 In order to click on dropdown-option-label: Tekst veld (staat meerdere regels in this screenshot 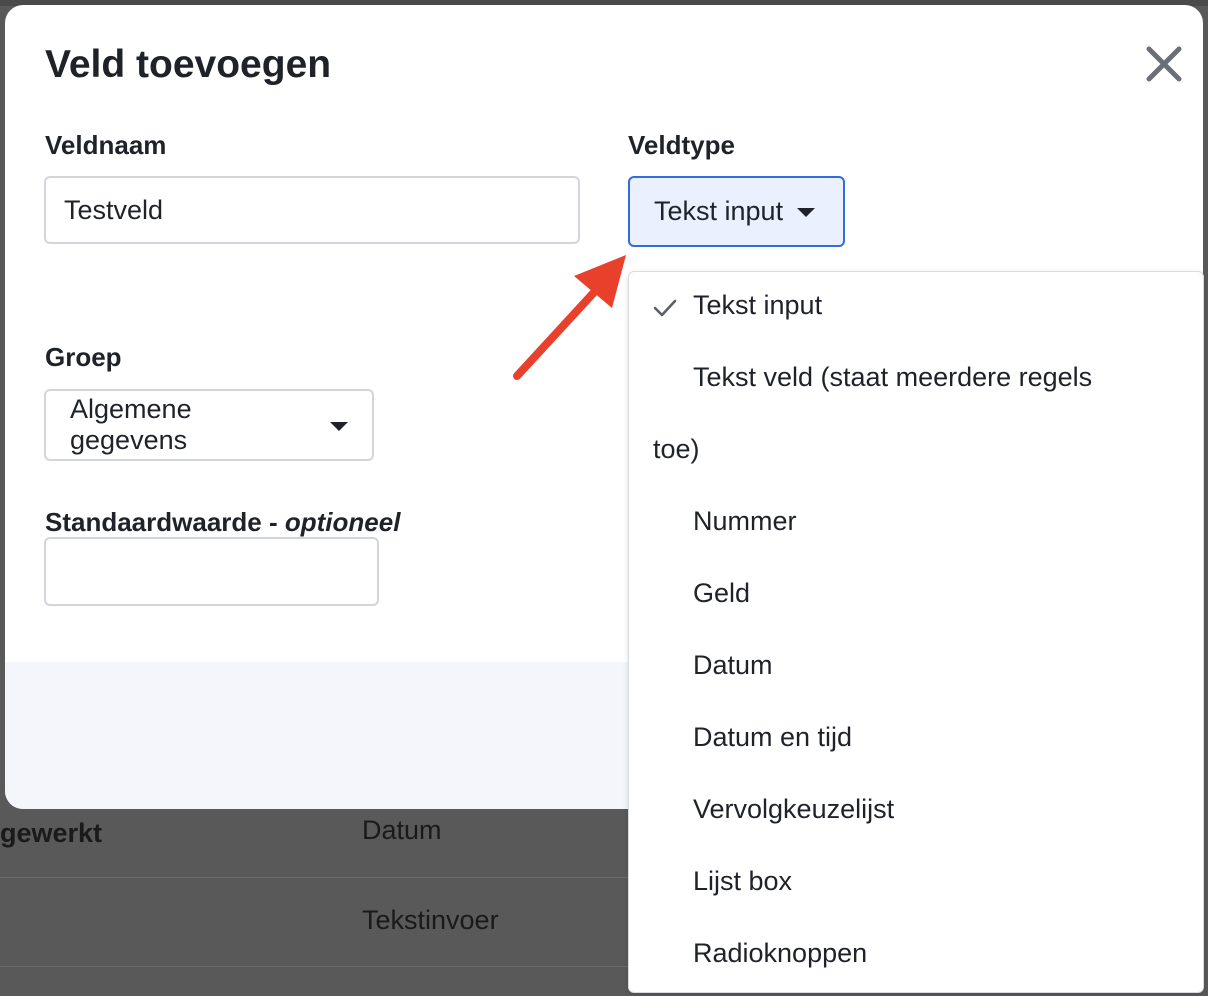, I will do `click(893, 377)`.